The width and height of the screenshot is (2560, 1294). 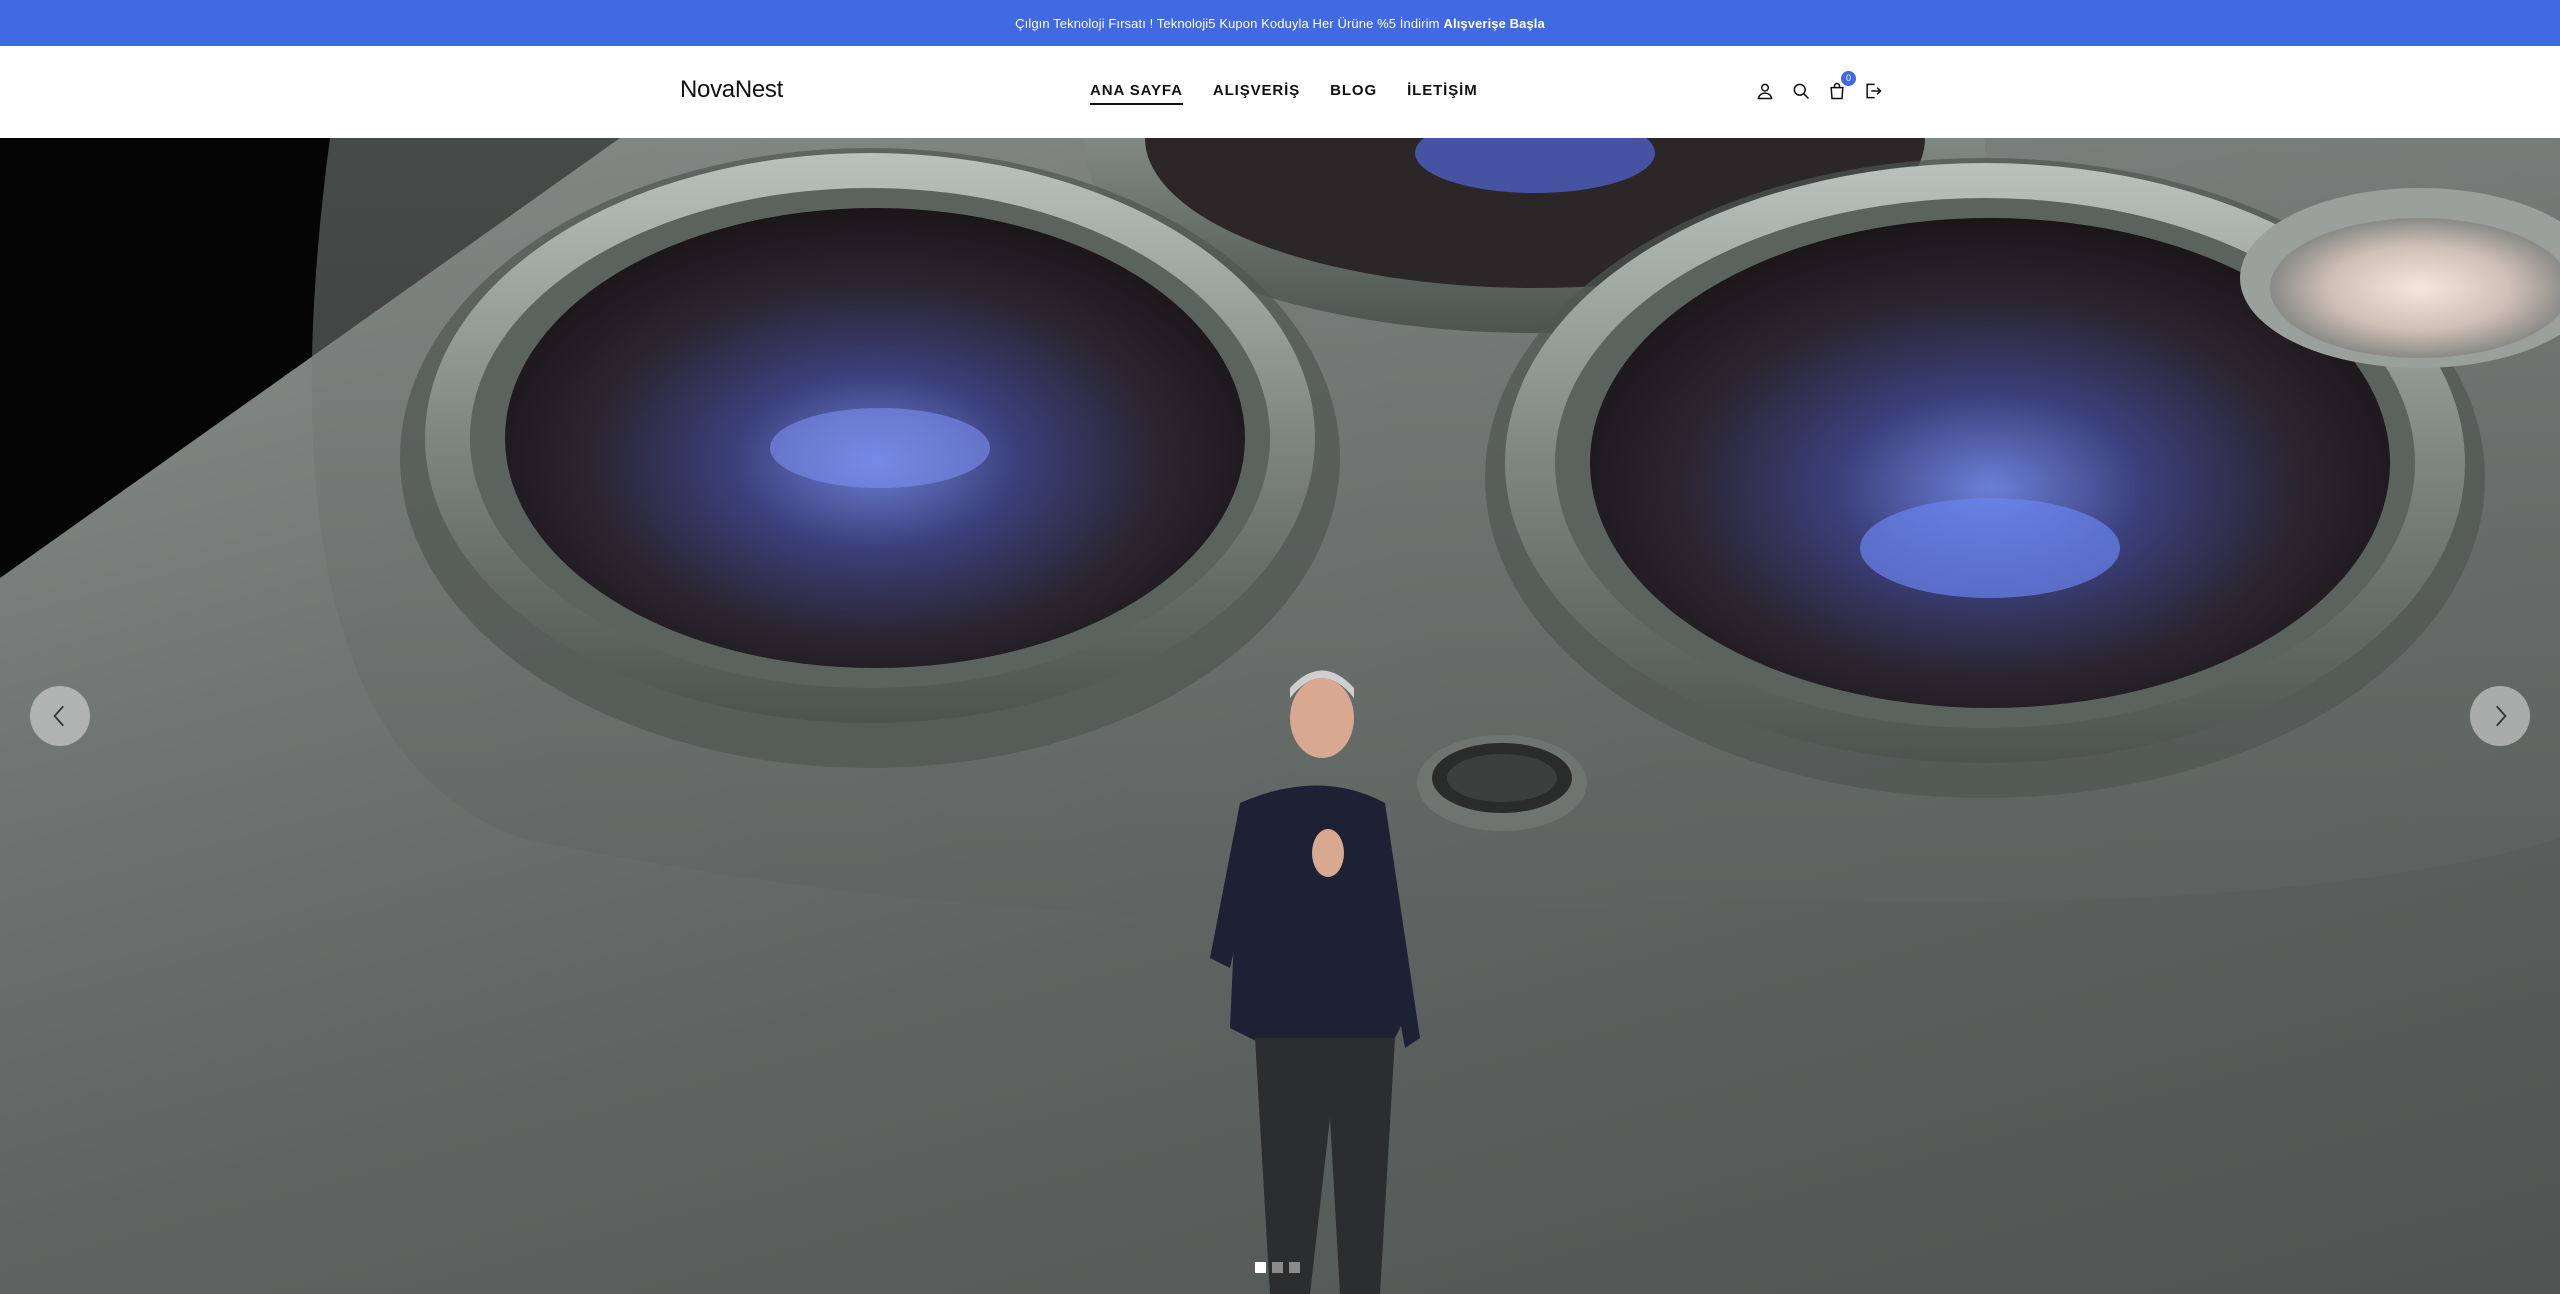 I want to click on chevron-right-icon, so click(x=2501, y=716).